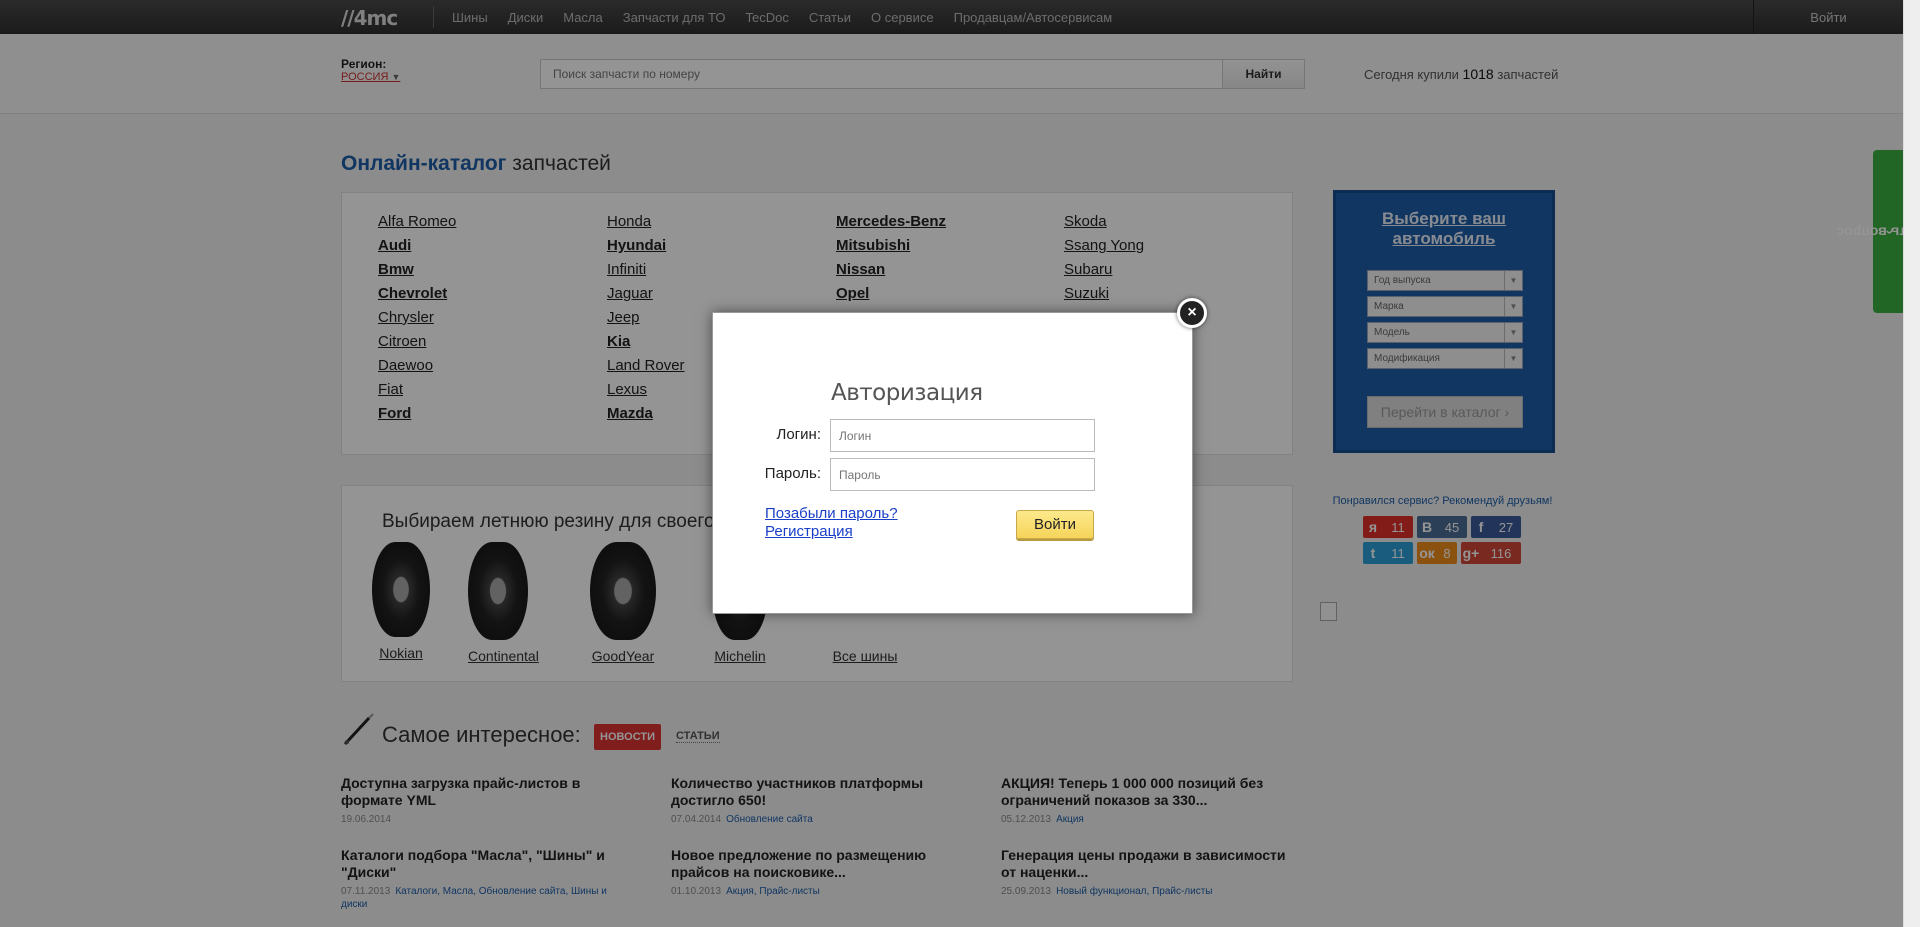 Image resolution: width=1920 pixels, height=927 pixels. What do you see at coordinates (962, 474) in the screenshot?
I see `password-input` at bounding box center [962, 474].